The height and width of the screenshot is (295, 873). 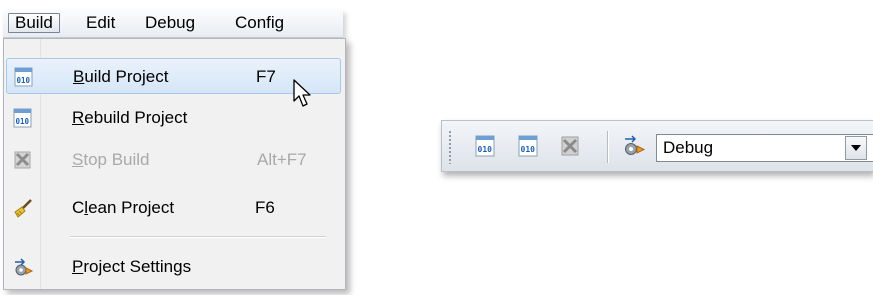 What do you see at coordinates (450, 147) in the screenshot?
I see `toolbar-grip-handle` at bounding box center [450, 147].